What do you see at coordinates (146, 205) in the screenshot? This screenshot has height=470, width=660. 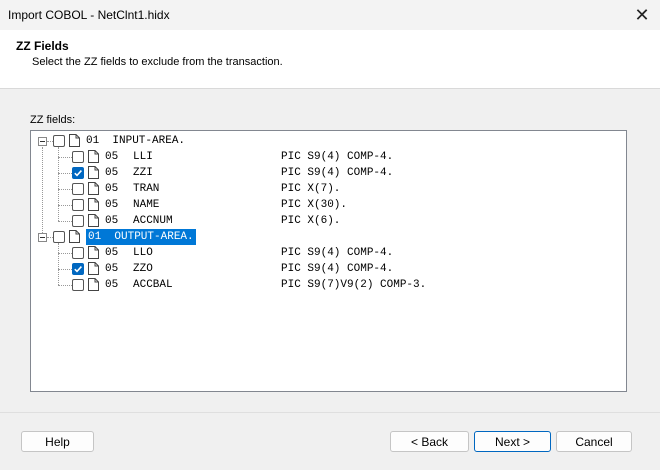 I see `field-name: NAME` at bounding box center [146, 205].